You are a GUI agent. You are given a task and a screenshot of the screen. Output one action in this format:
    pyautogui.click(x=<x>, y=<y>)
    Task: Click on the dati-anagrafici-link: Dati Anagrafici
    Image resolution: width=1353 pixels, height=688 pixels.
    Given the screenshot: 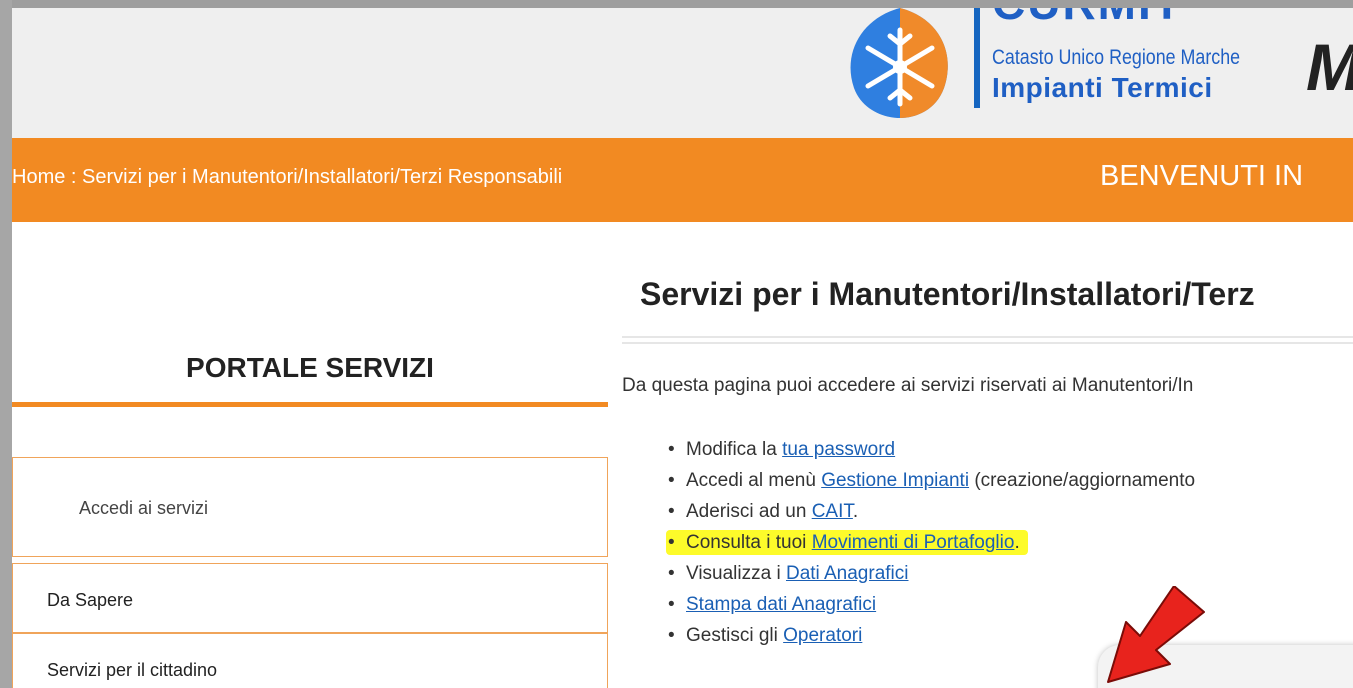 What is the action you would take?
    pyautogui.click(x=847, y=573)
    